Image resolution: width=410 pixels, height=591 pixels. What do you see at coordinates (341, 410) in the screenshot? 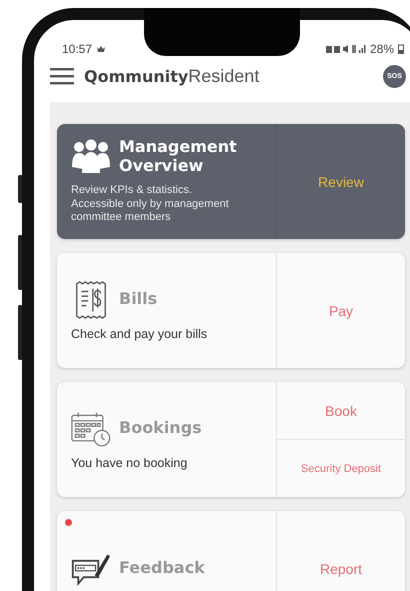
I see `card-action-button: Book` at bounding box center [341, 410].